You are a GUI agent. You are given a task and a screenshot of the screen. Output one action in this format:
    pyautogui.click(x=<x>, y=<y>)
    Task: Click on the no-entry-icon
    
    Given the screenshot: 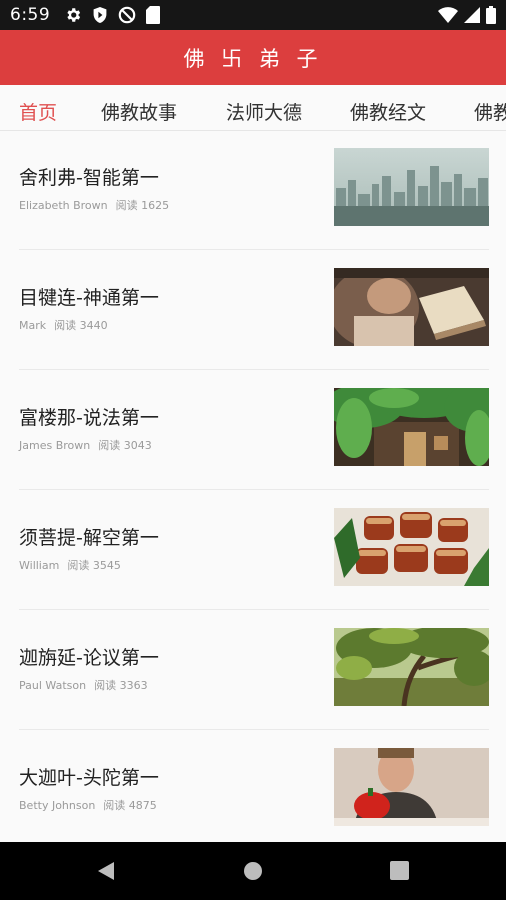 What is the action you would take?
    pyautogui.click(x=127, y=15)
    